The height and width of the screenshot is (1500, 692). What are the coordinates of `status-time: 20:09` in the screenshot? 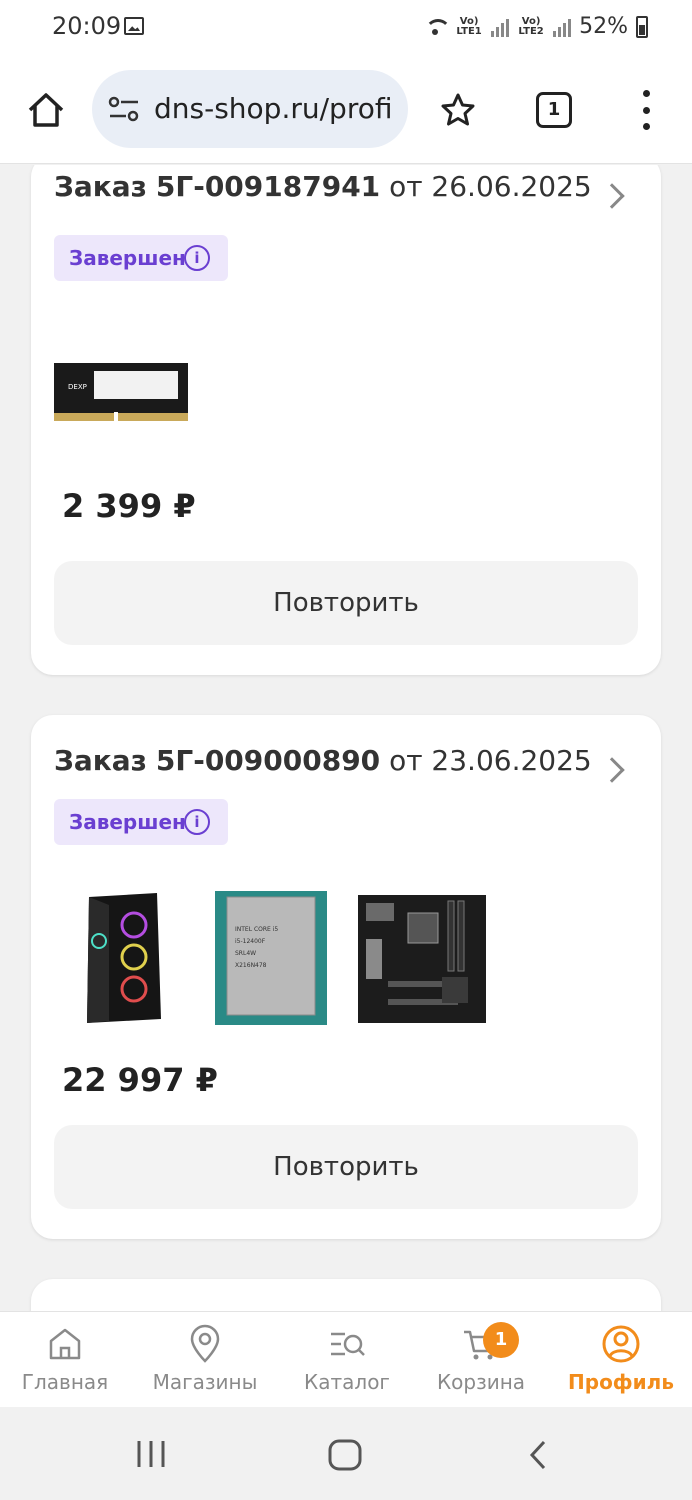 It's located at (87, 26).